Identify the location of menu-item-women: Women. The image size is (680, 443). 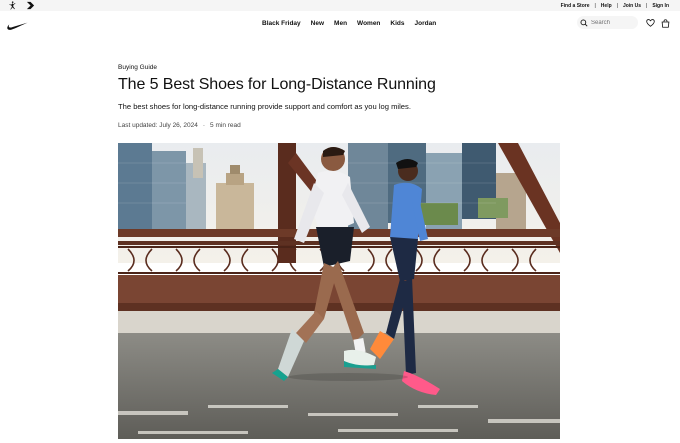
(368, 23).